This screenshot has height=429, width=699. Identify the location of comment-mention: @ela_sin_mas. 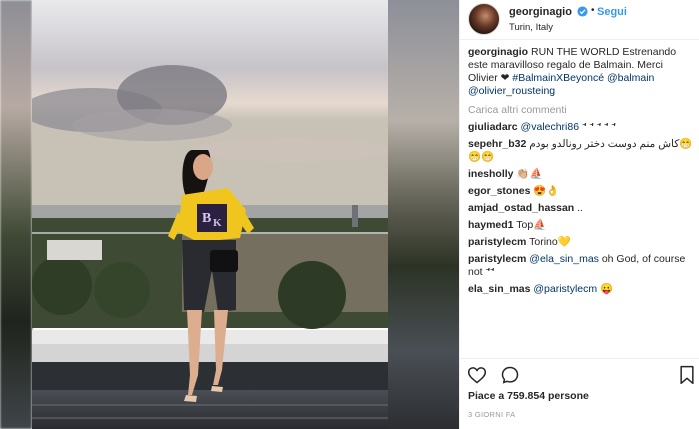
(564, 259).